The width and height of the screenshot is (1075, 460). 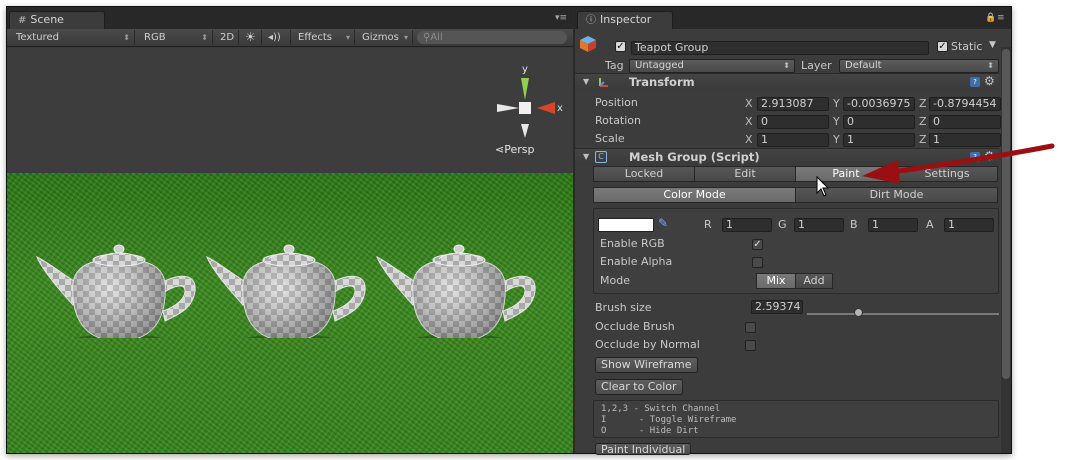 What do you see at coordinates (793, 122) in the screenshot?
I see `rotation-x-field: 0` at bounding box center [793, 122].